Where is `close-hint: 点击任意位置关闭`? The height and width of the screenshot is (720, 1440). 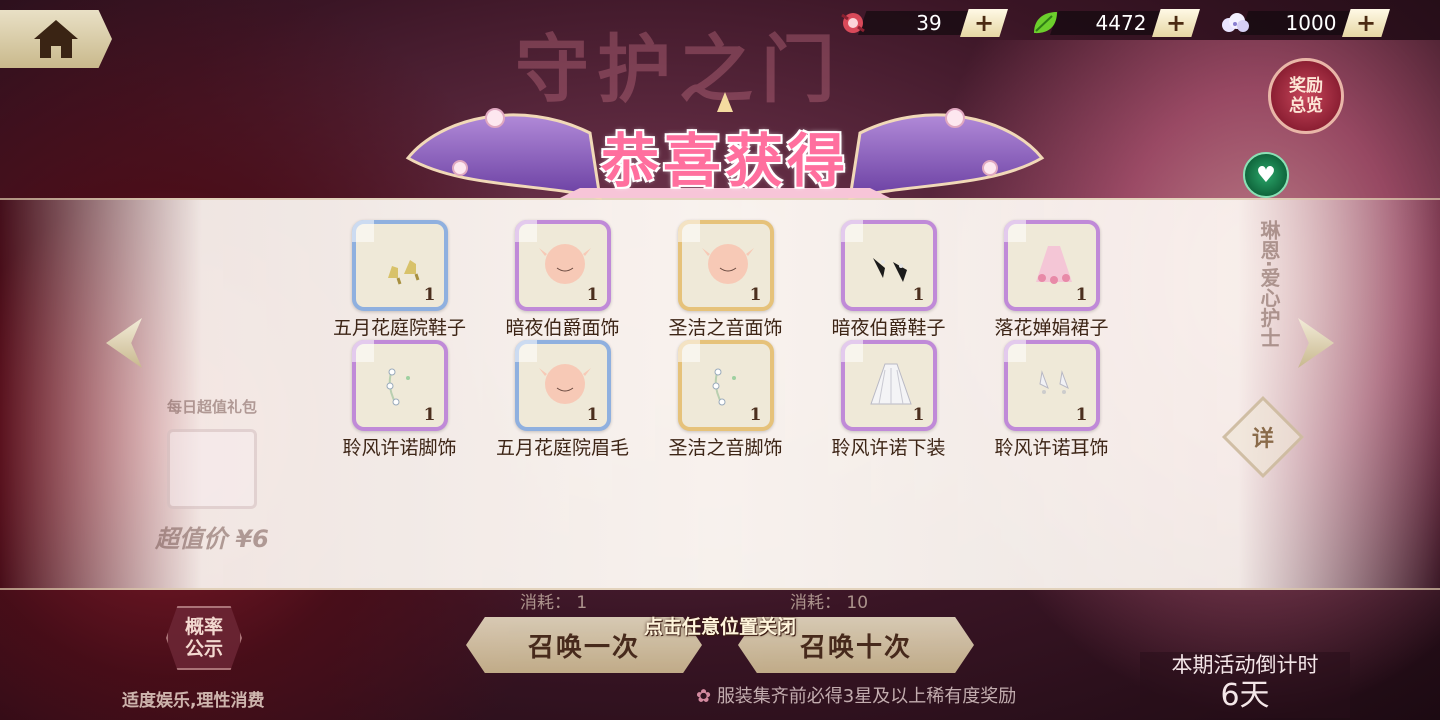
close-hint: 点击任意位置关闭 is located at coordinates (719, 627).